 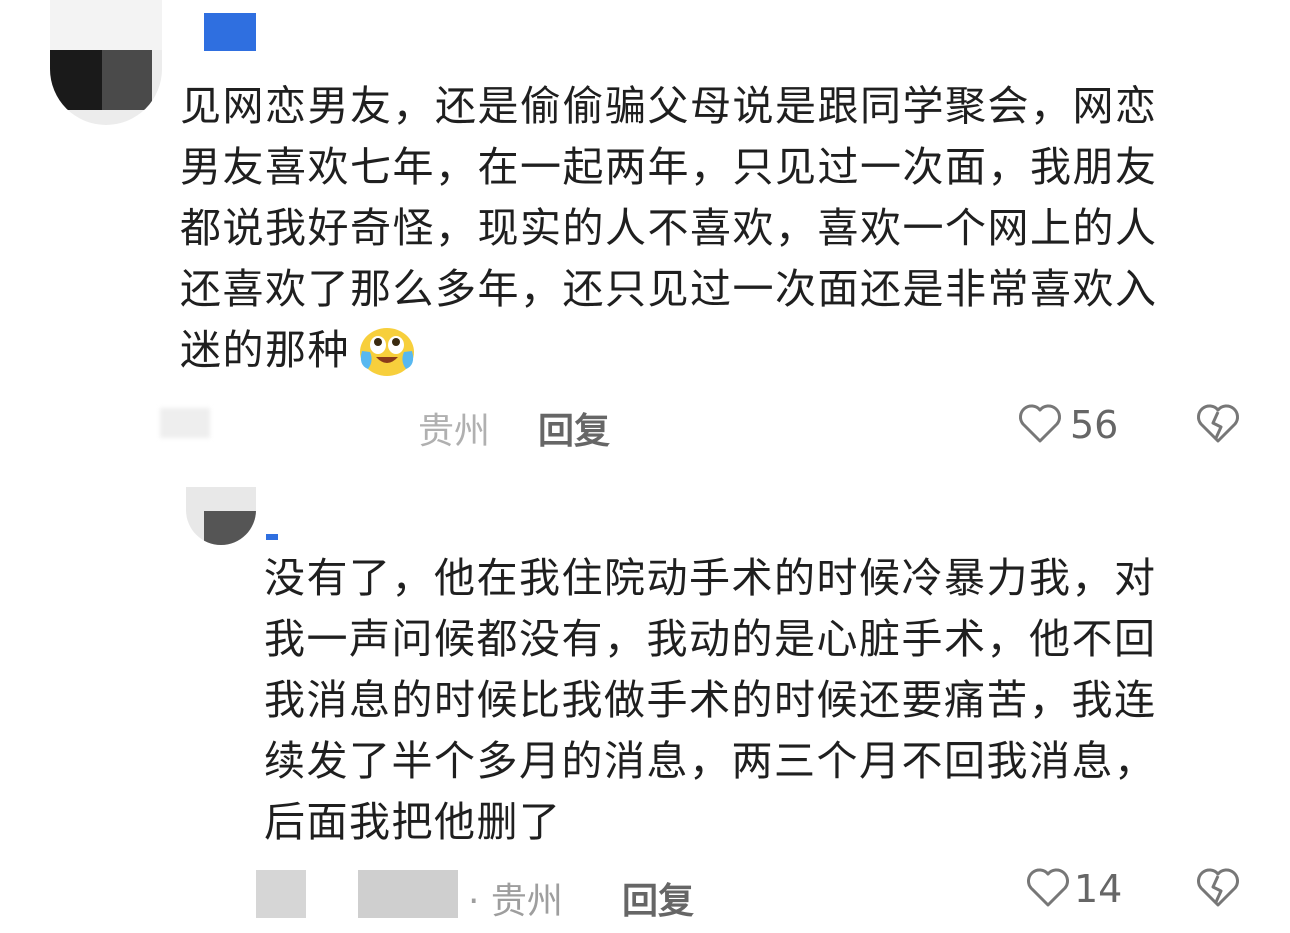 What do you see at coordinates (515, 901) in the screenshot?
I see `location-label: · 贵州` at bounding box center [515, 901].